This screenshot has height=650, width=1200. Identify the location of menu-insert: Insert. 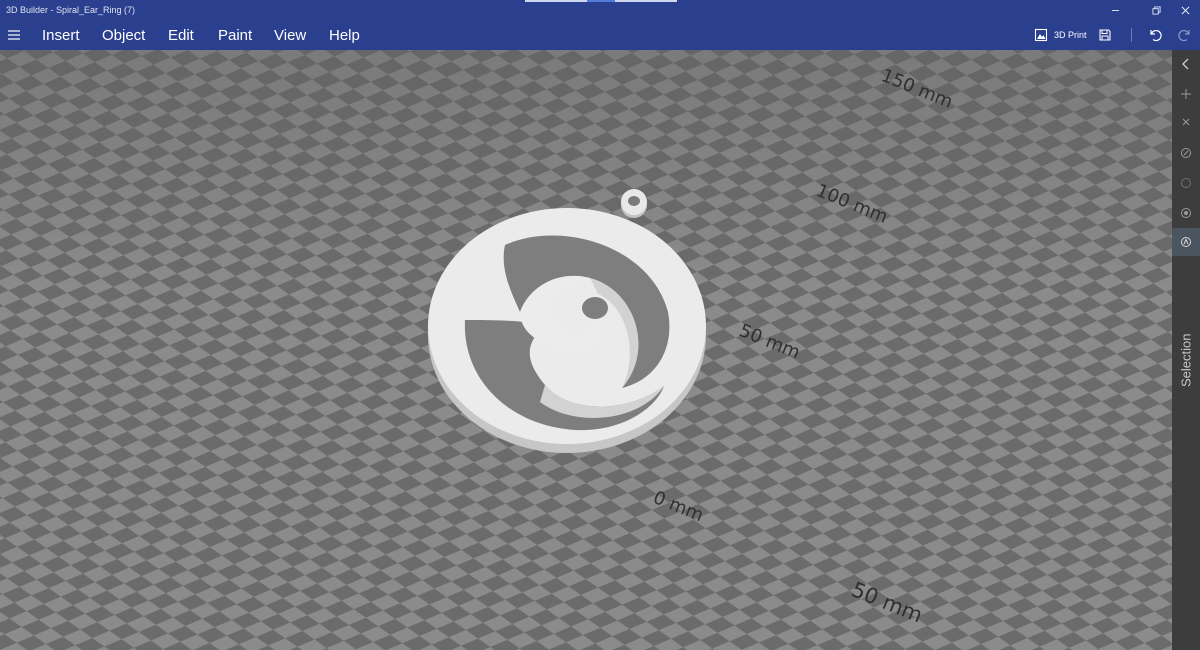
(61, 35).